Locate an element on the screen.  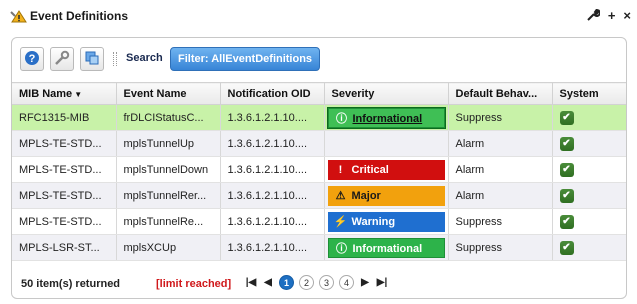
settings-button is located at coordinates (62, 59).